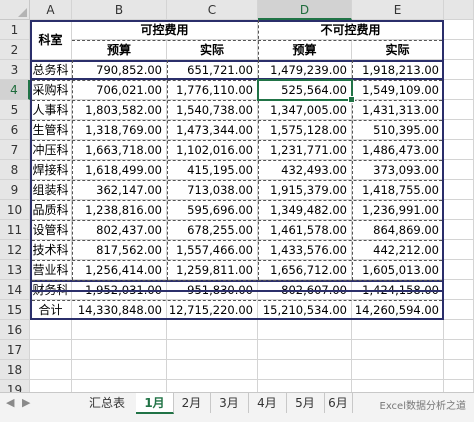  Describe the element at coordinates (15, 170) in the screenshot. I see `row-header-8: 8` at that location.